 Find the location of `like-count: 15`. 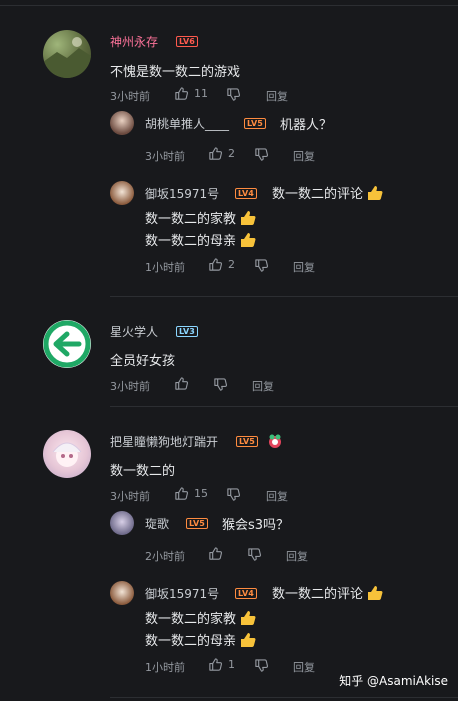

like-count: 15 is located at coordinates (201, 493).